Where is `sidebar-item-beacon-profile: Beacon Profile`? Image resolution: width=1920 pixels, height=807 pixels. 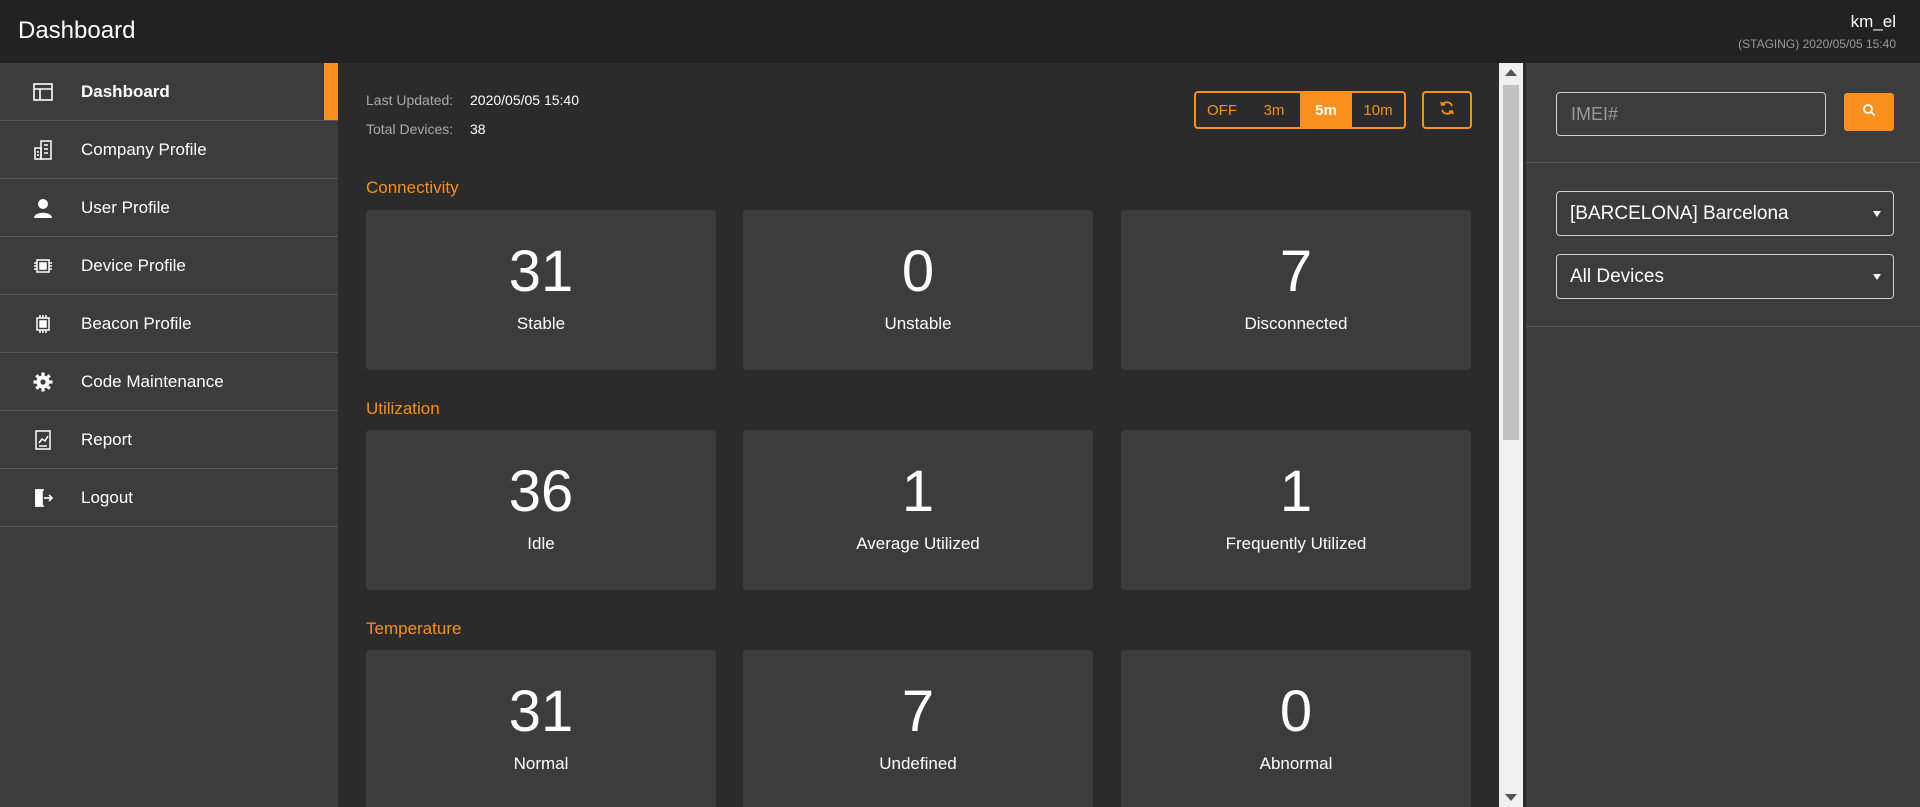 sidebar-item-beacon-profile: Beacon Profile is located at coordinates (169, 324).